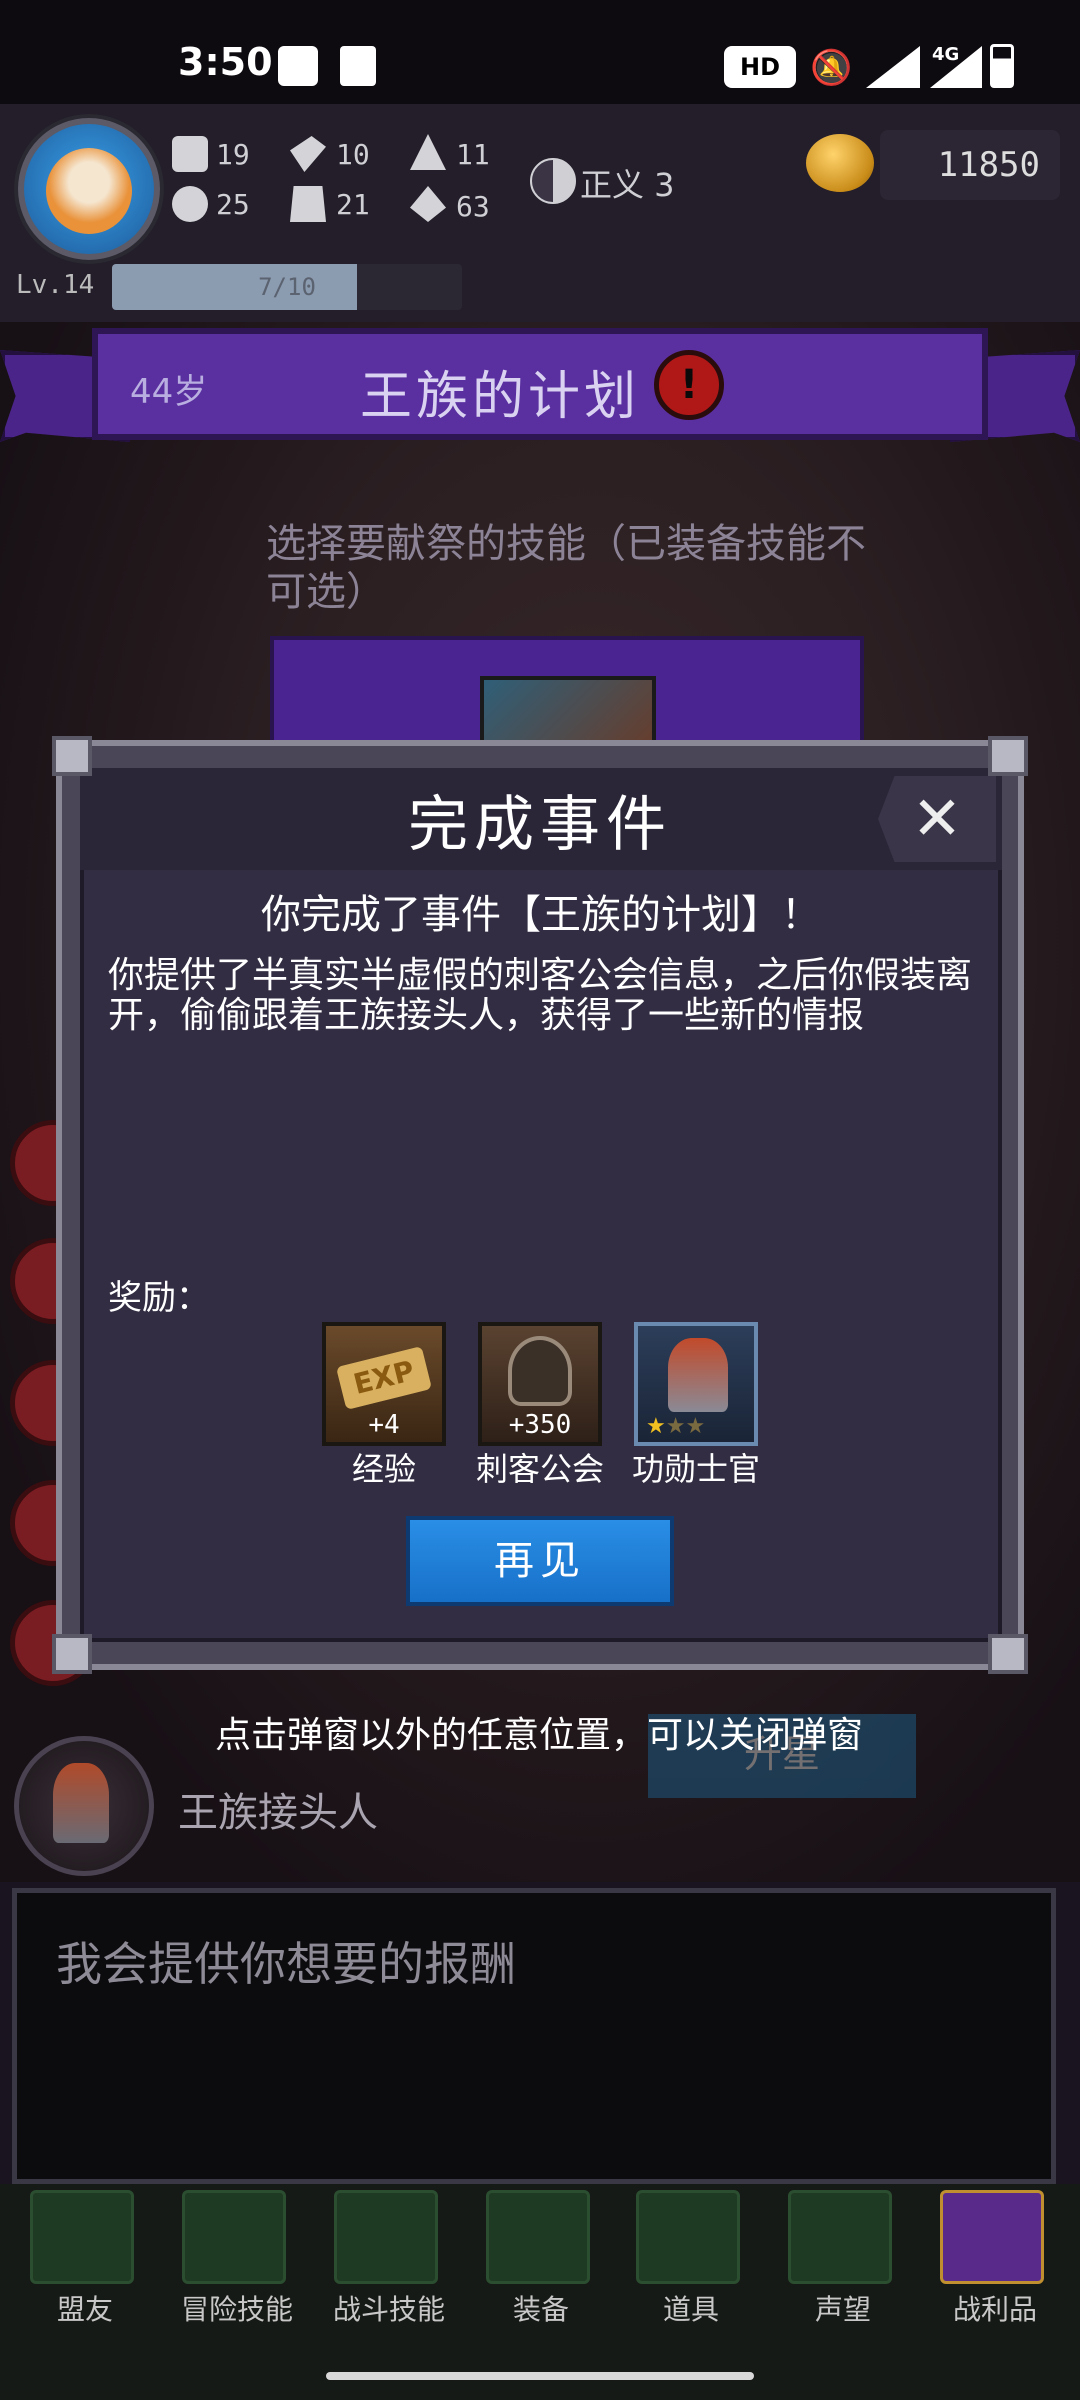 This screenshot has width=1080, height=2400. What do you see at coordinates (386, 2237) in the screenshot?
I see `backpack-icon` at bounding box center [386, 2237].